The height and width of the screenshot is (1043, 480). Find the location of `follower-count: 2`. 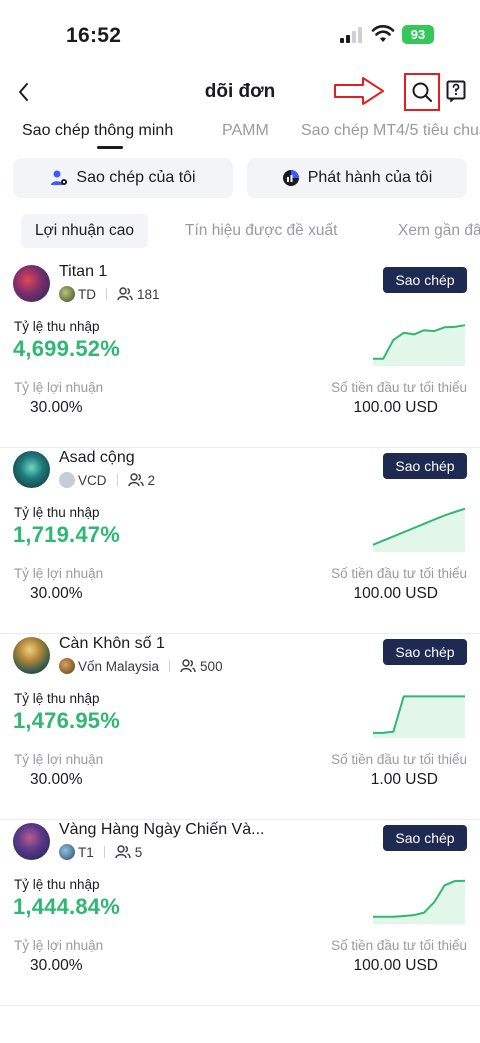

follower-count: 2 is located at coordinates (151, 480).